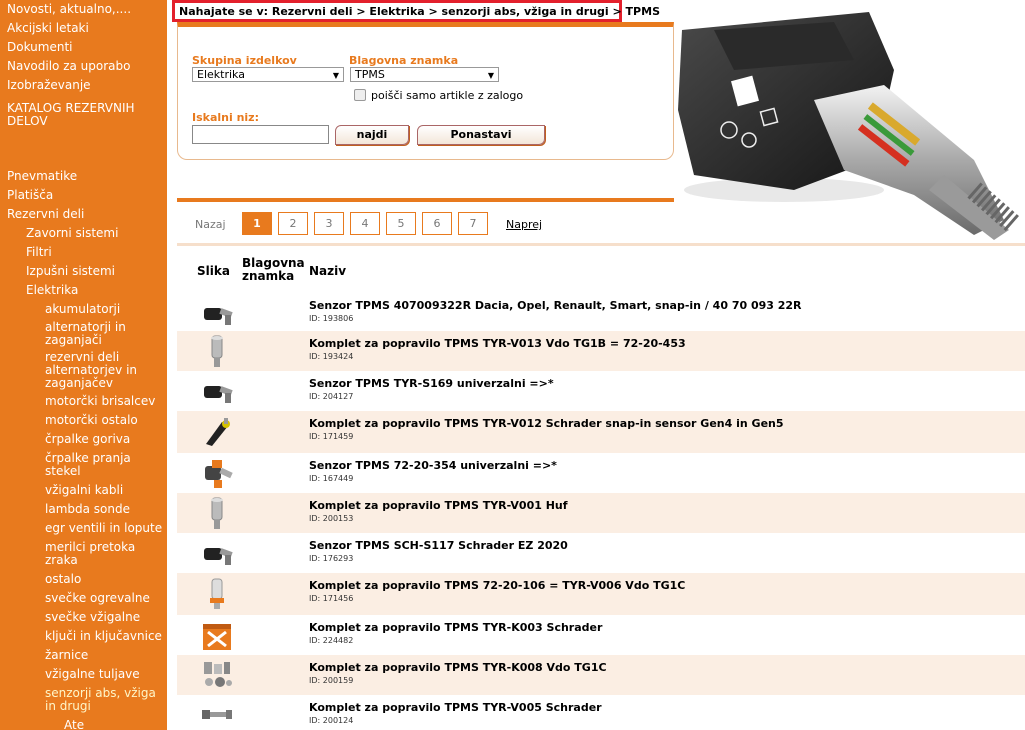 Image resolution: width=1025 pixels, height=730 pixels. Describe the element at coordinates (331, 318) in the screenshot. I see `product-id: ID: 193806` at that location.